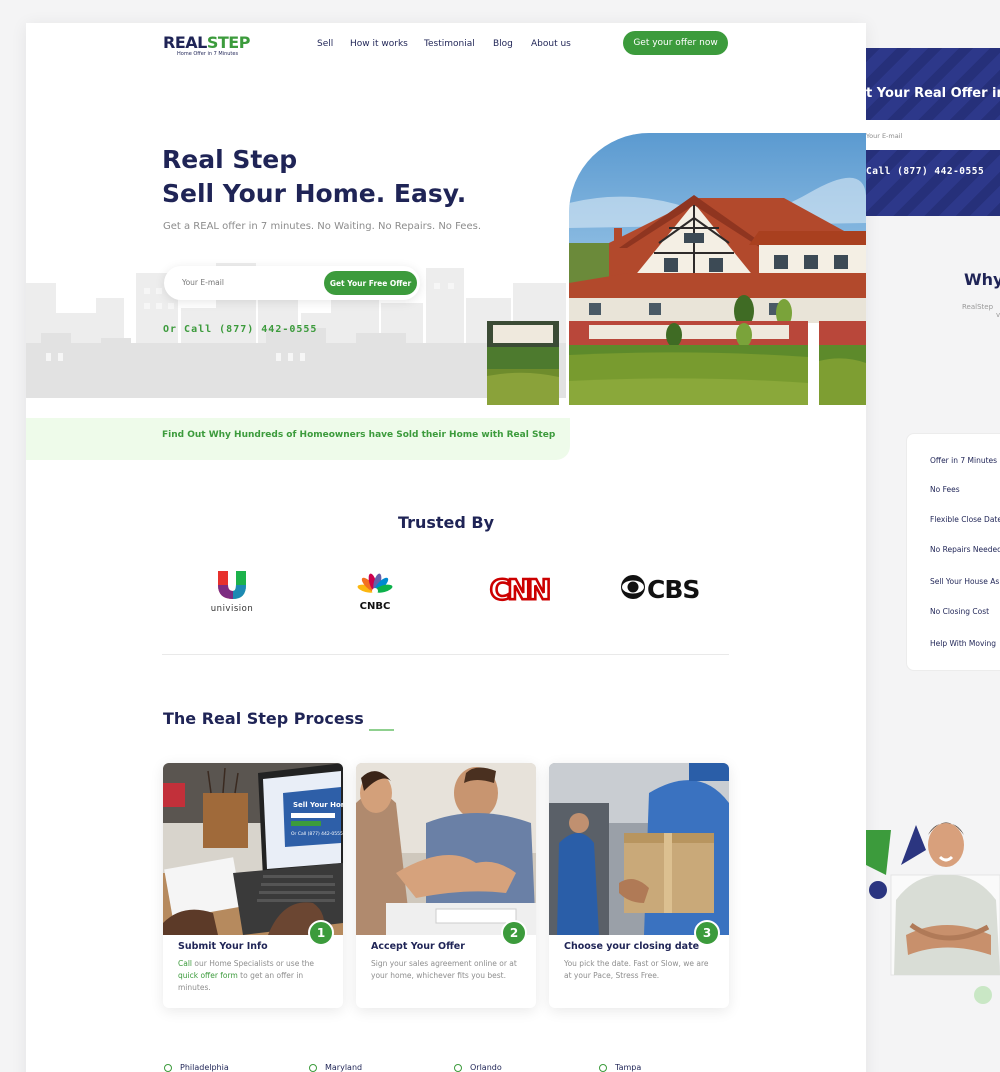 The height and width of the screenshot is (1072, 1000). Describe the element at coordinates (965, 549) in the screenshot. I see `benefit-item: No Repairs Needed` at that location.